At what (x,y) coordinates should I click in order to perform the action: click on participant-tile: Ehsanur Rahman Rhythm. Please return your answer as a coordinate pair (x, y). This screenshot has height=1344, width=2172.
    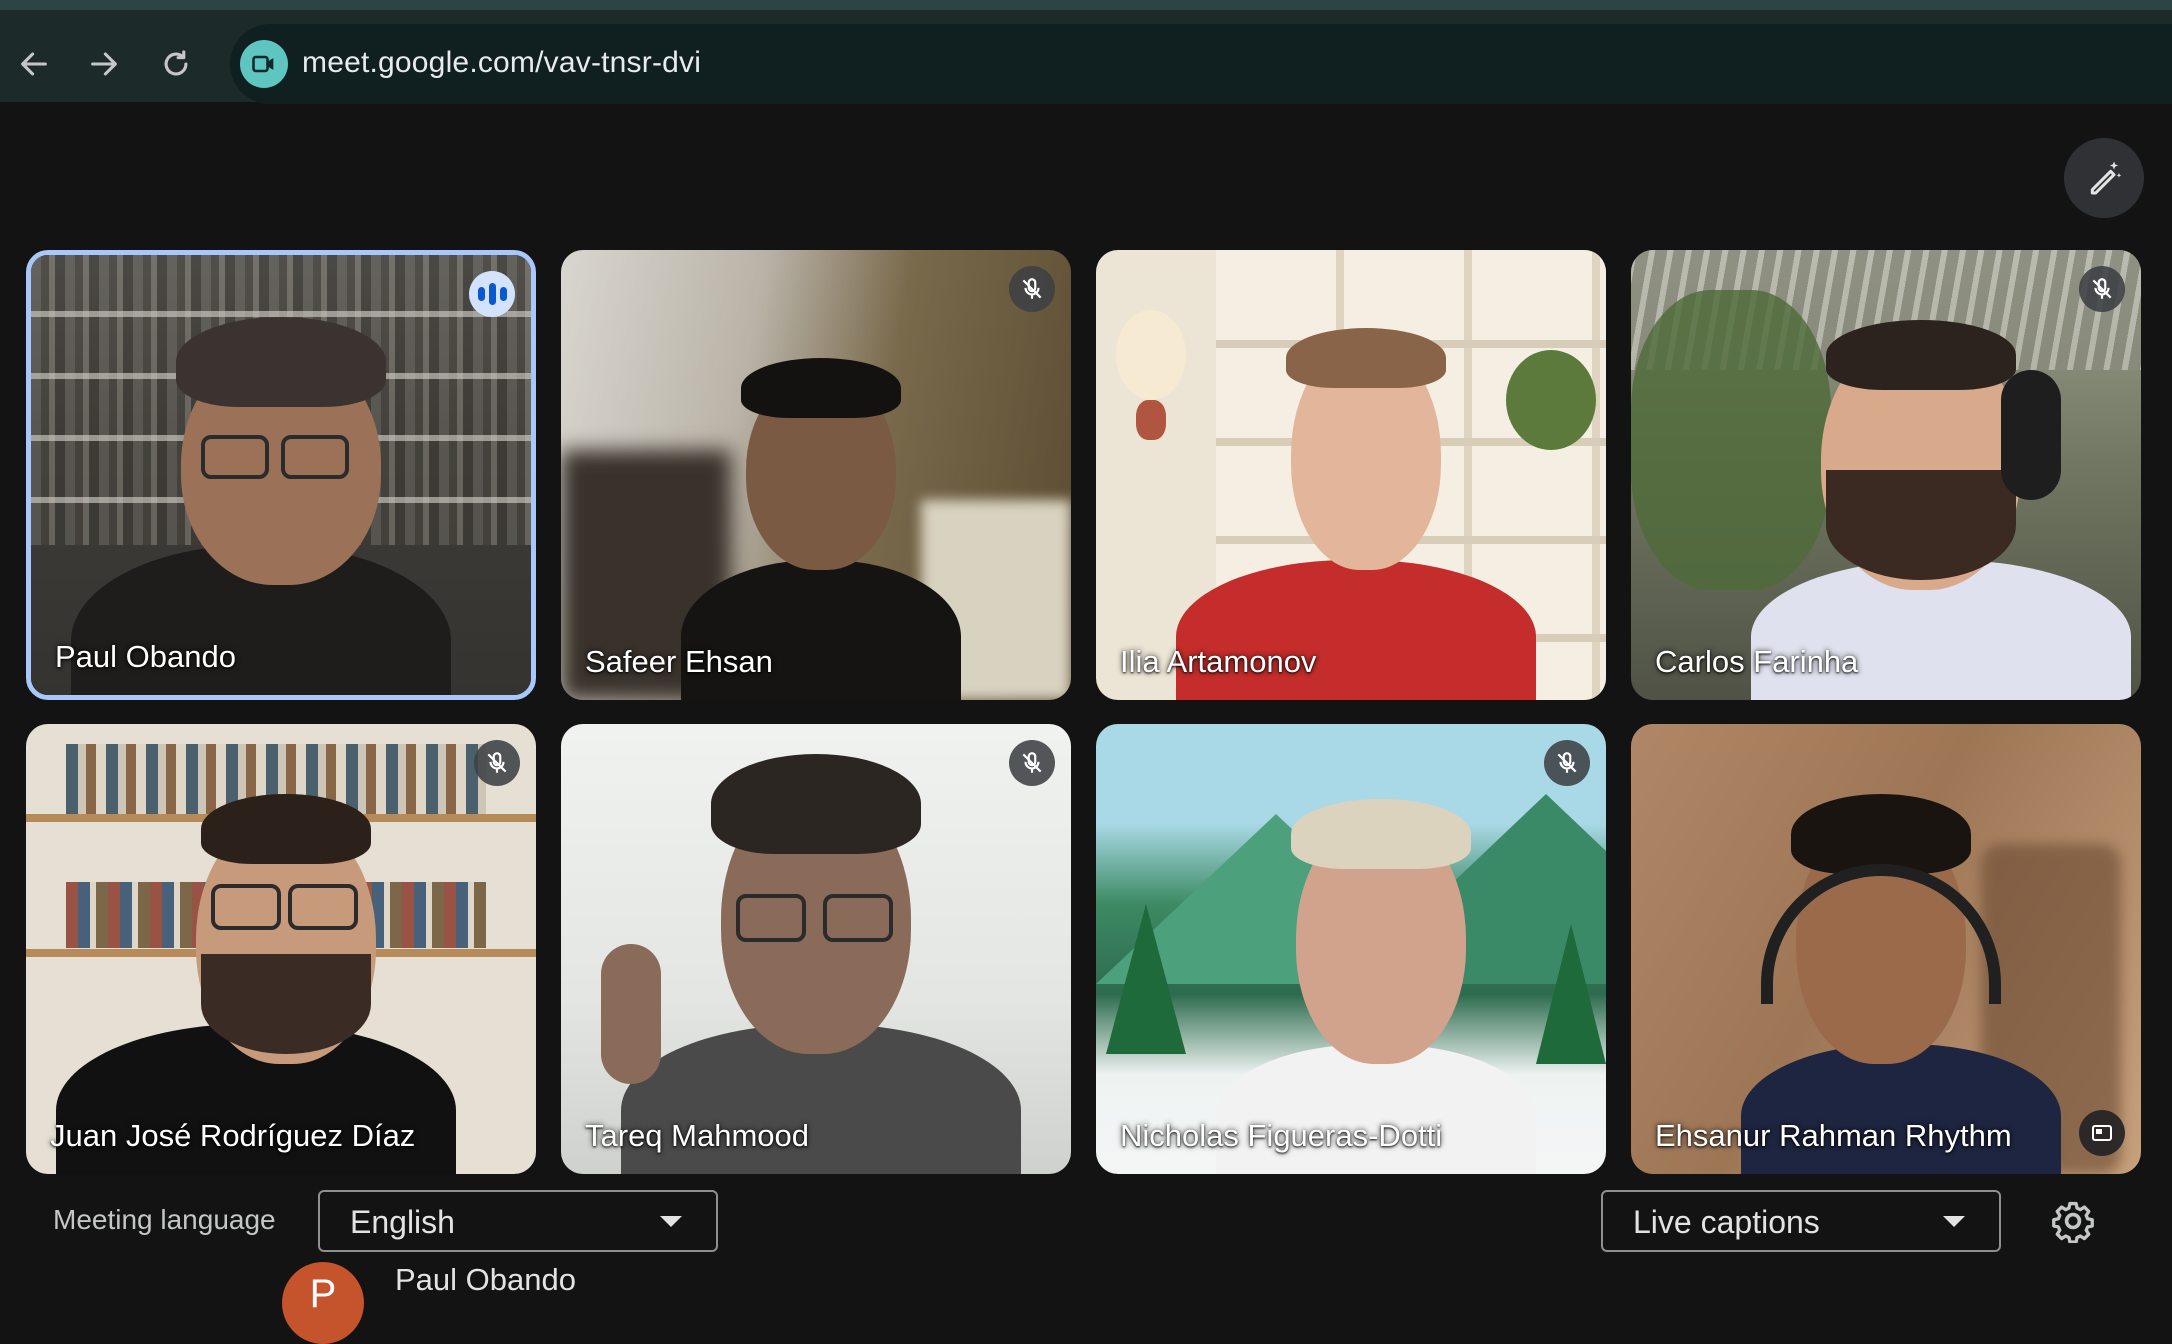
    Looking at the image, I should click on (1886, 949).